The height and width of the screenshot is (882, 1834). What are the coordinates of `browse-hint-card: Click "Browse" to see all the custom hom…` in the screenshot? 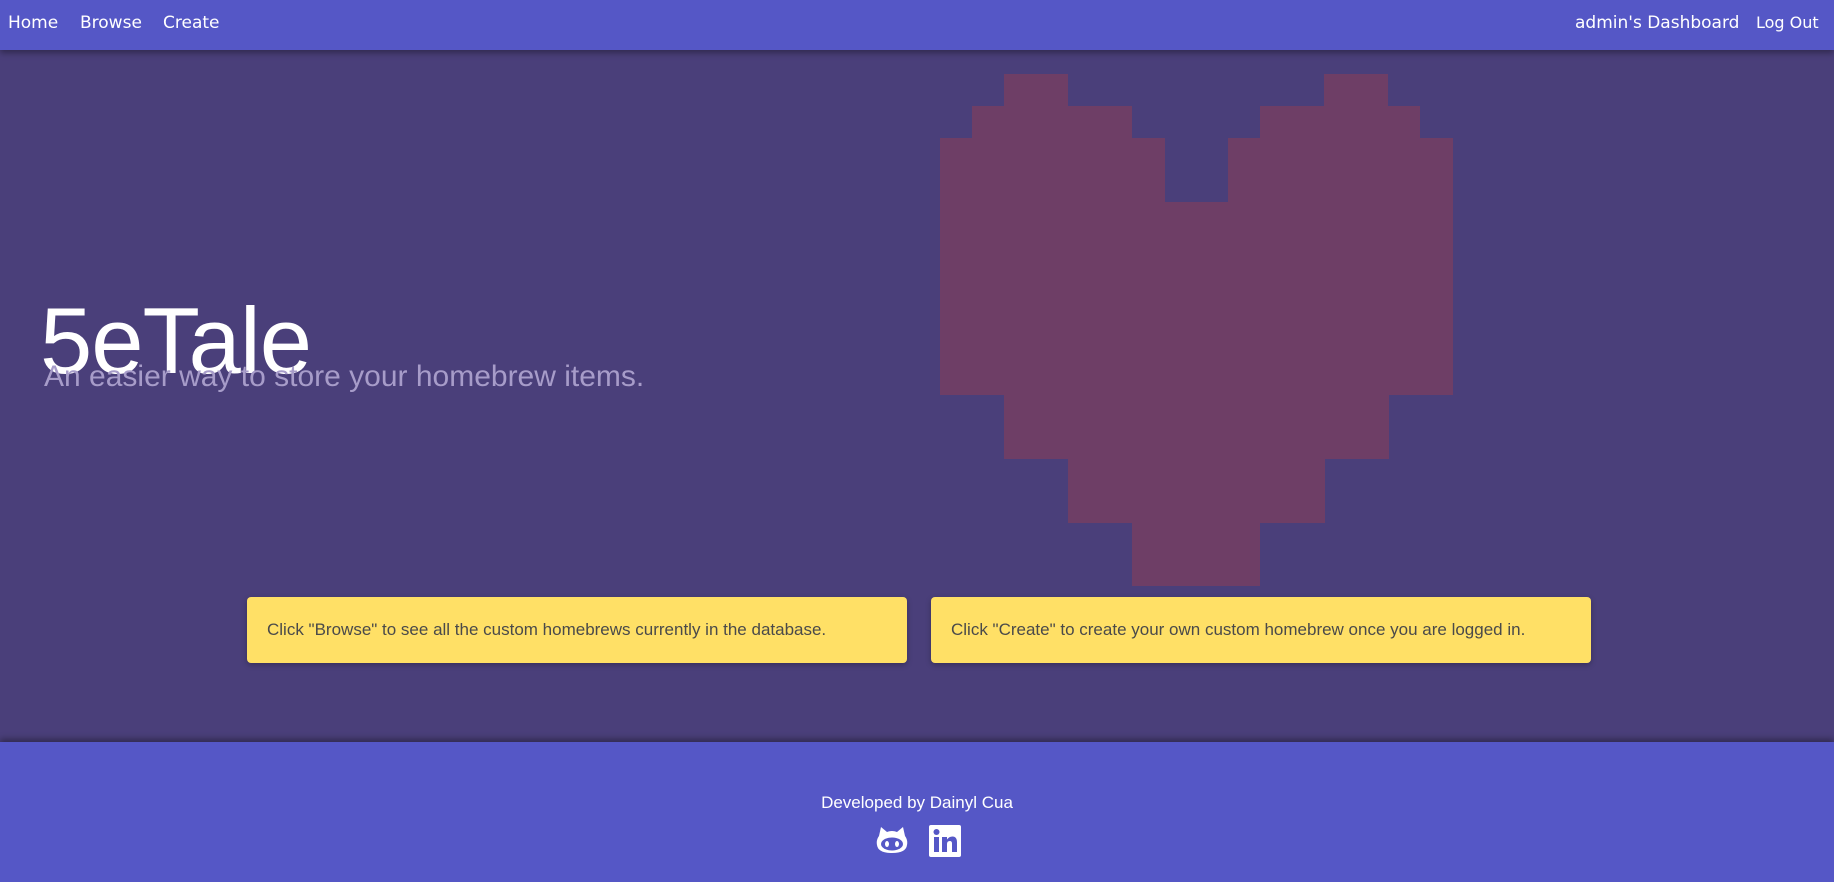 It's located at (577, 630).